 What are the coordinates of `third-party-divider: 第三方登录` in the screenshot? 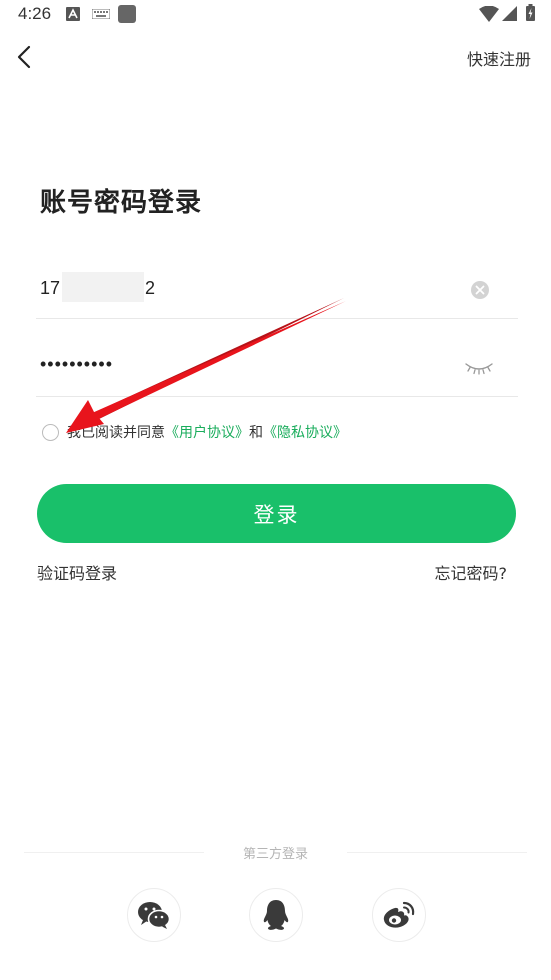 It's located at (275, 853).